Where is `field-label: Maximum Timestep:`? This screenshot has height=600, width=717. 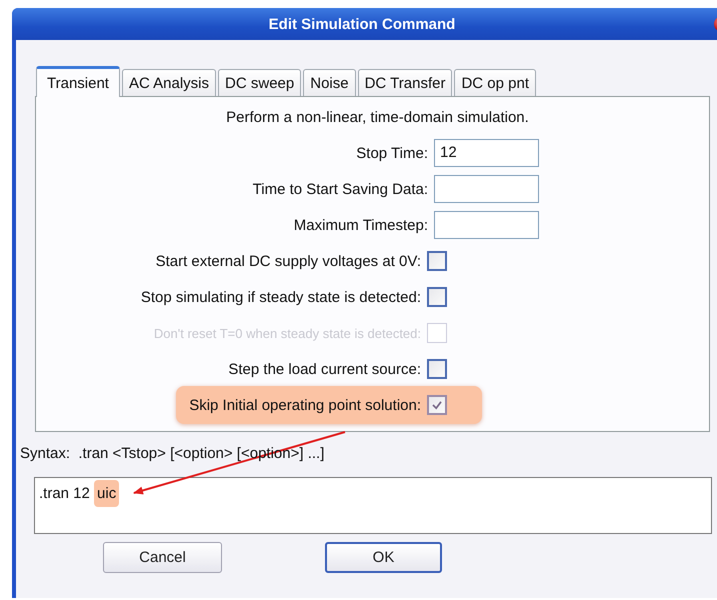 field-label: Maximum Timestep: is located at coordinates (361, 225).